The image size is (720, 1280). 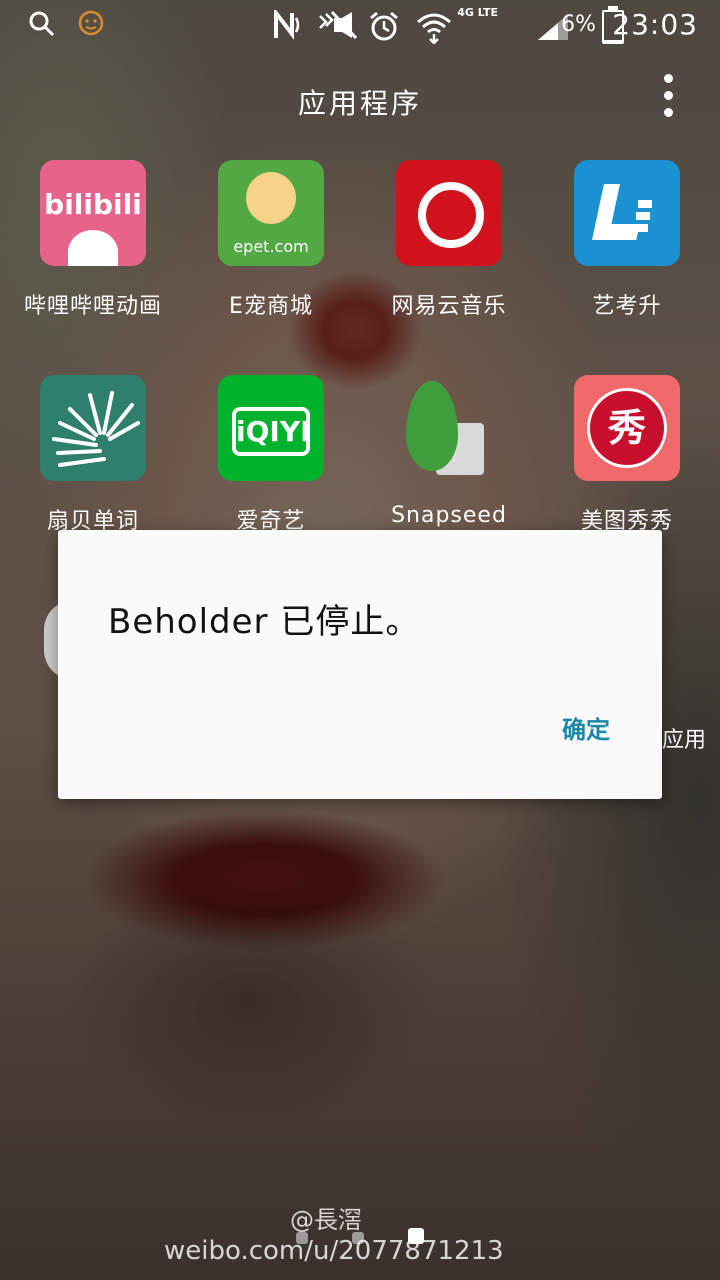 What do you see at coordinates (384, 26) in the screenshot?
I see `alarm-icon` at bounding box center [384, 26].